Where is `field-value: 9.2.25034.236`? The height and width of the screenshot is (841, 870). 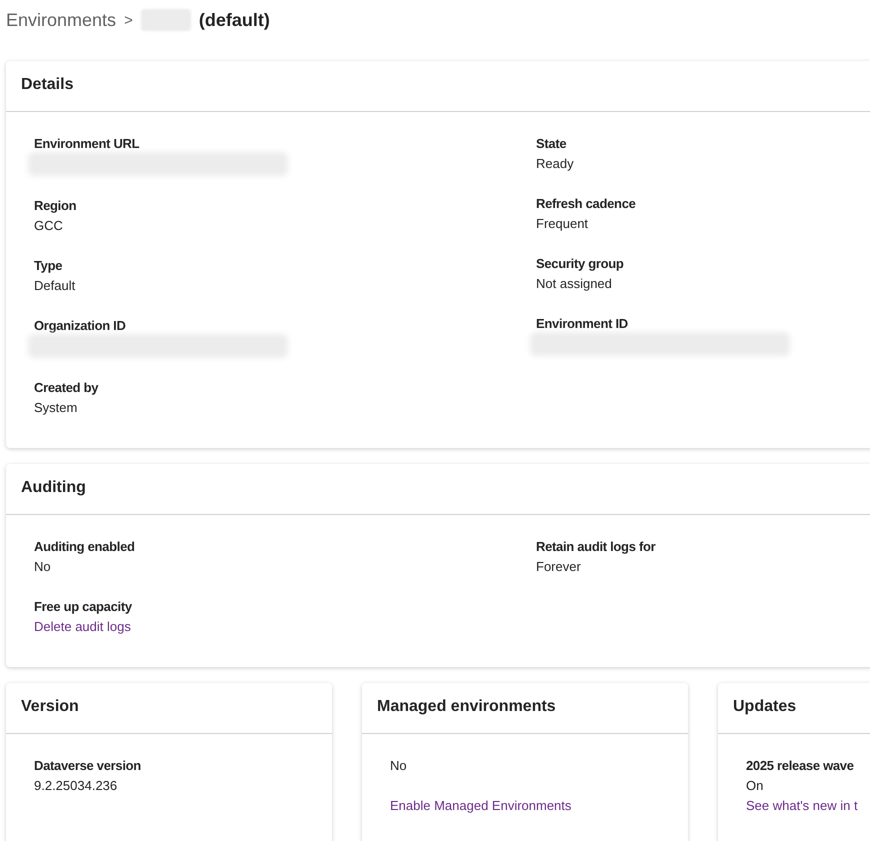 field-value: 9.2.25034.236 is located at coordinates (76, 786).